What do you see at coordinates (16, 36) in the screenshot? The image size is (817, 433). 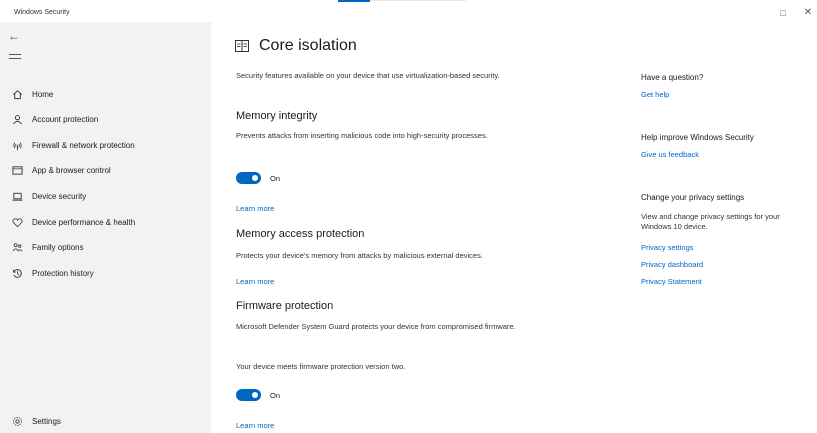 I see `back-arrow-icon: ←` at bounding box center [16, 36].